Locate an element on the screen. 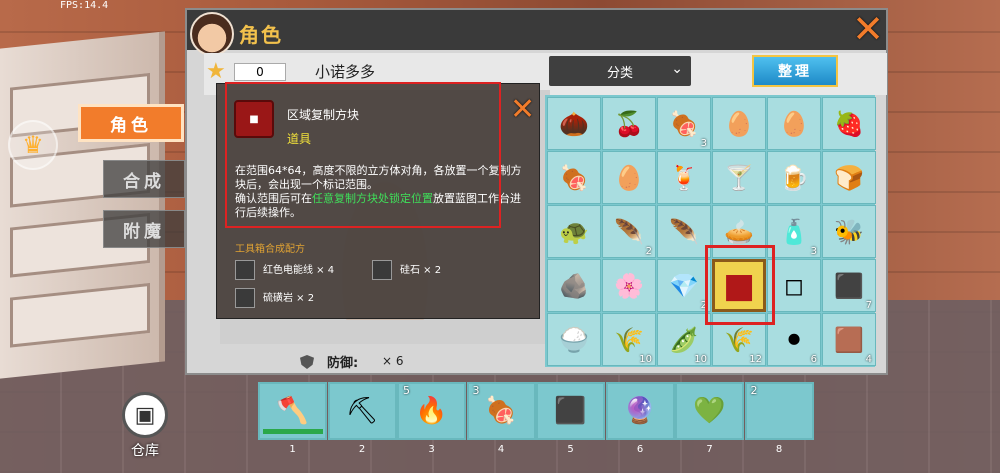 The image size is (1000, 473). inventory-slot: 🍞 is located at coordinates (849, 177).